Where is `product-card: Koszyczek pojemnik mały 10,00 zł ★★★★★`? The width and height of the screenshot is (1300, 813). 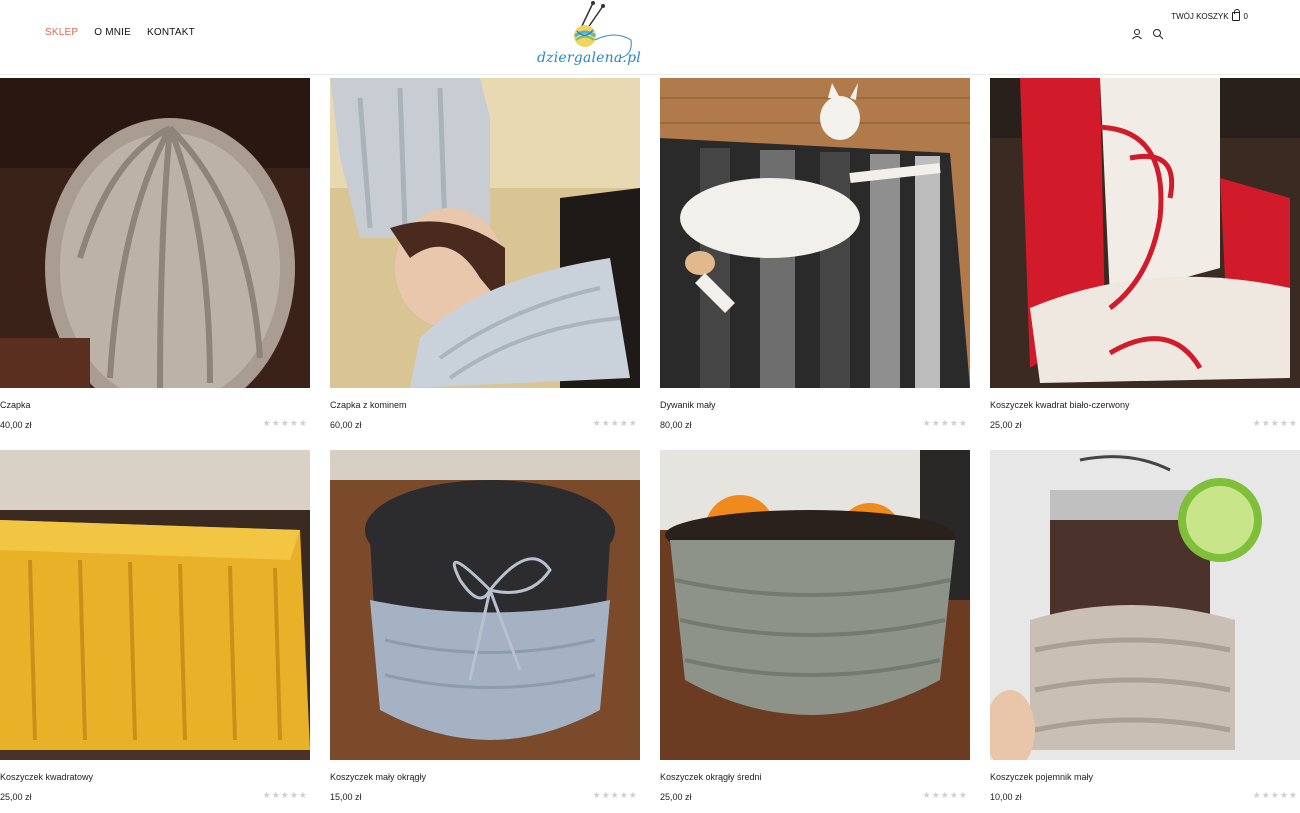 product-card: Koszyczek pojemnik mały 10,00 zł ★★★★★ is located at coordinates (1145, 630).